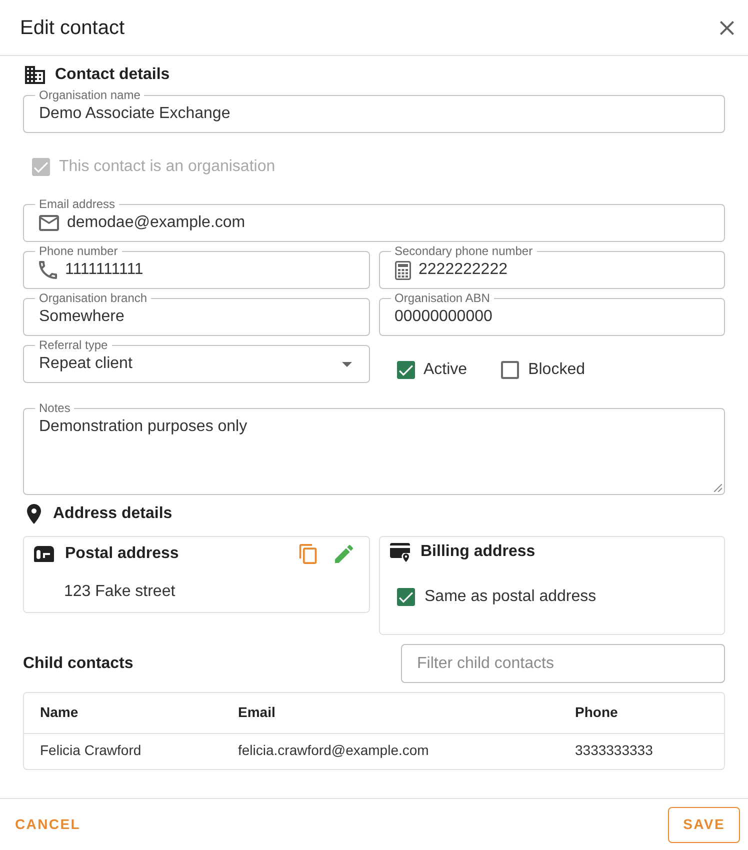 This screenshot has width=748, height=850. Describe the element at coordinates (122, 554) in the screenshot. I see `card-title: Postal address` at that location.